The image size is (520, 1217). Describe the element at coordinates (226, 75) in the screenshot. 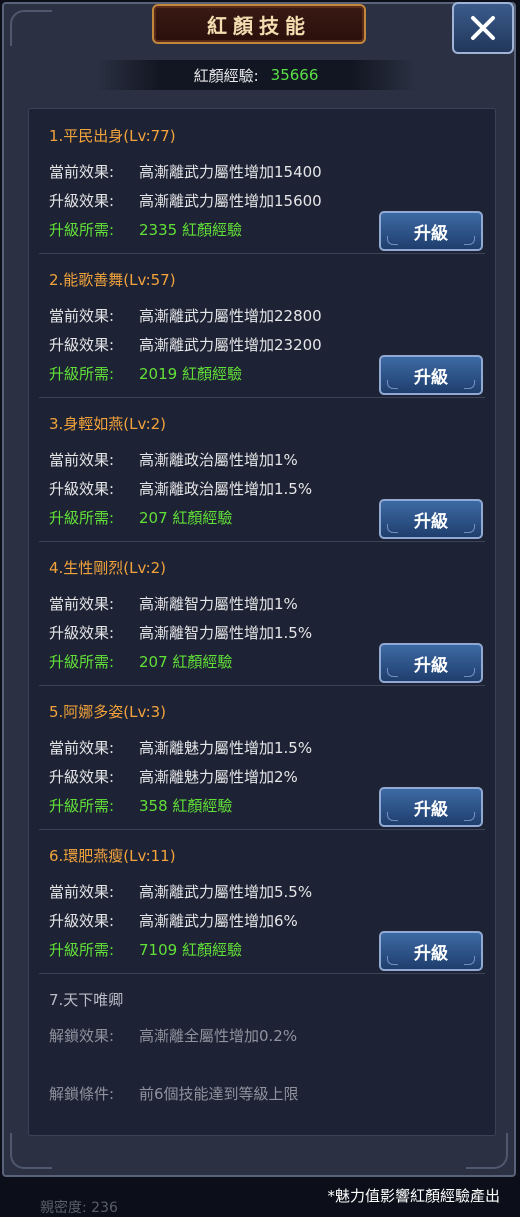

I see `exp-label: 紅顏經驗:` at that location.